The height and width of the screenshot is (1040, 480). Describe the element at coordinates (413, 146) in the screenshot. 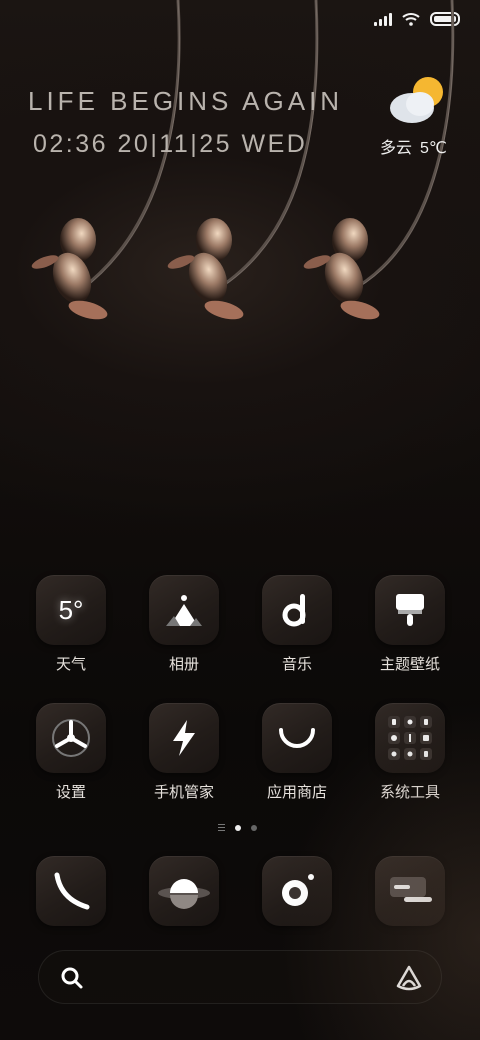

I see `weather-widget-text: 多云 5℃` at that location.